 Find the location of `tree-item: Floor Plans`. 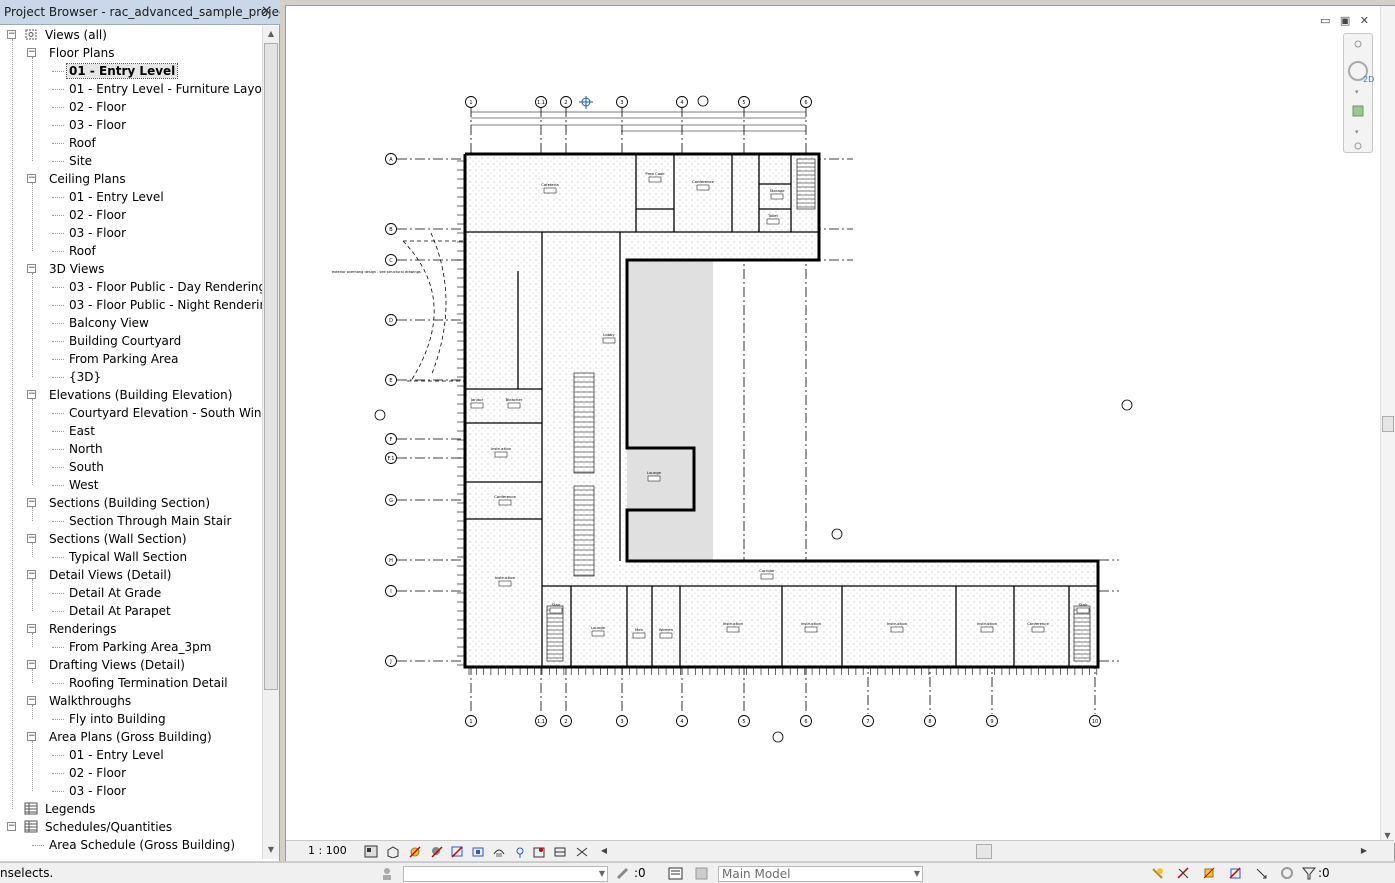

tree-item: Floor Plans is located at coordinates (81, 53).